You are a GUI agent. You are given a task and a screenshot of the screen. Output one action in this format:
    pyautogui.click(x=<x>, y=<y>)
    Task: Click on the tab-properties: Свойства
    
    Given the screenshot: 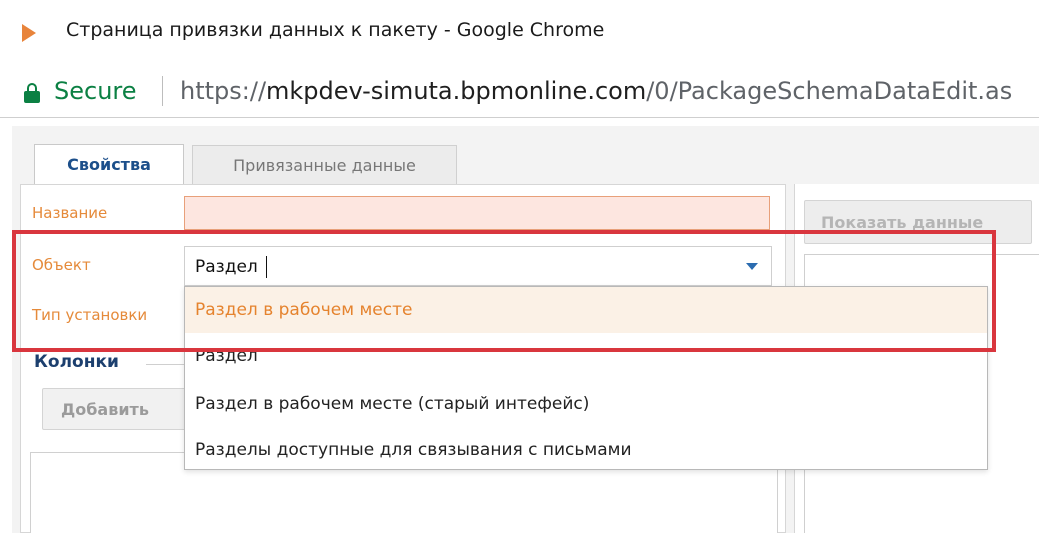 What is the action you would take?
    pyautogui.click(x=109, y=164)
    